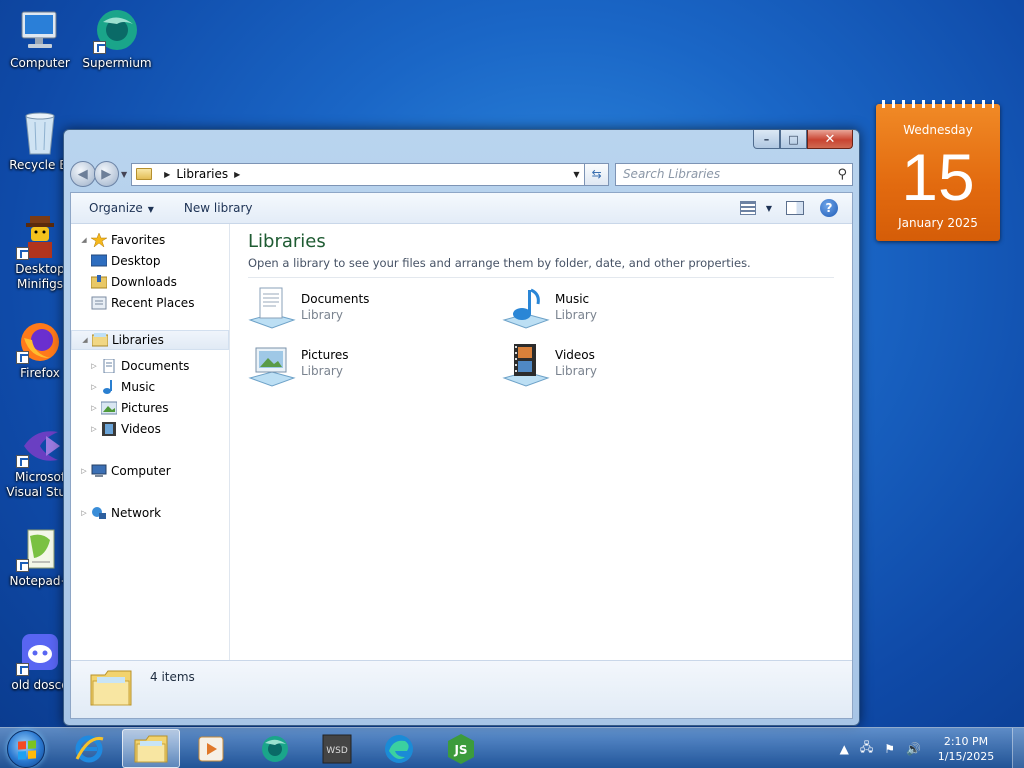 The image size is (1024, 768). I want to click on forward-button: ▶, so click(106, 174).